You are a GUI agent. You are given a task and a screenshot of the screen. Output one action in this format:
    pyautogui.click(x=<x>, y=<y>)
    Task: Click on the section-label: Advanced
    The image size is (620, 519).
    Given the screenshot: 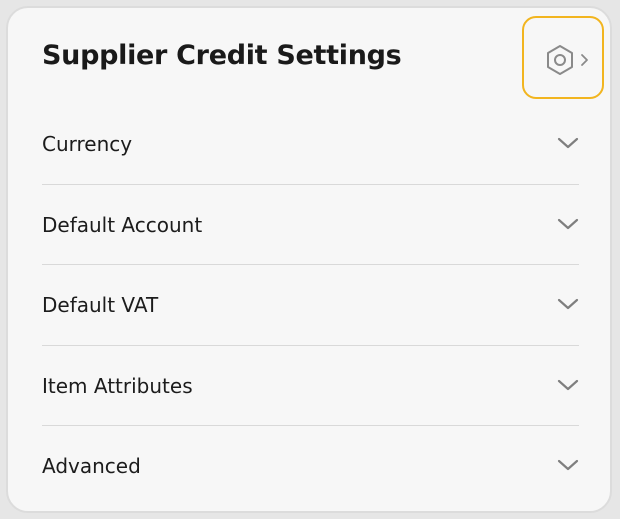 What is the action you would take?
    pyautogui.click(x=91, y=466)
    